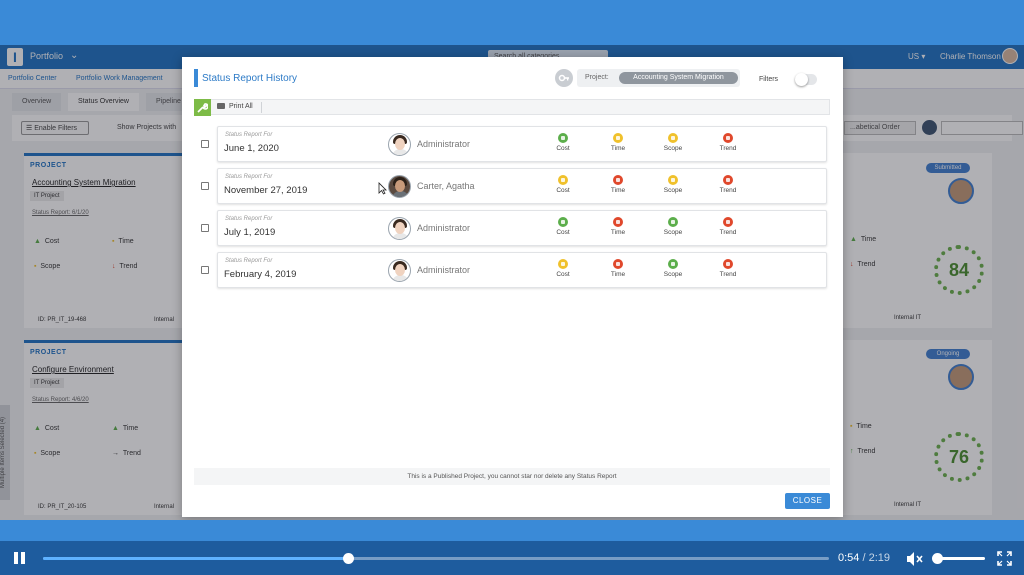  I want to click on key-icon, so click(564, 78).